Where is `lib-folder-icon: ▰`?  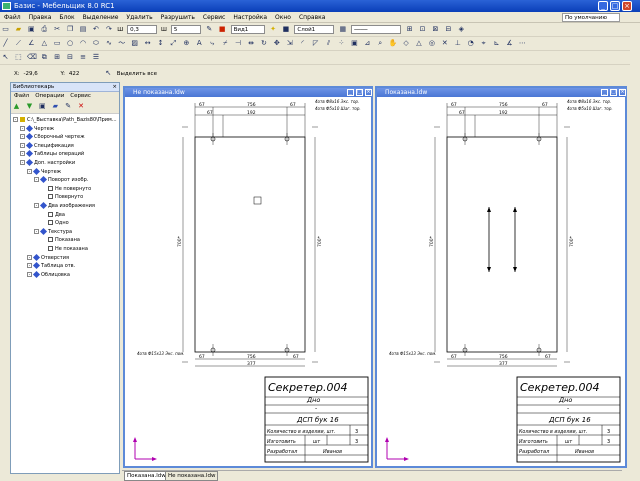
lib-folder-icon: ▰ is located at coordinates (55, 106).